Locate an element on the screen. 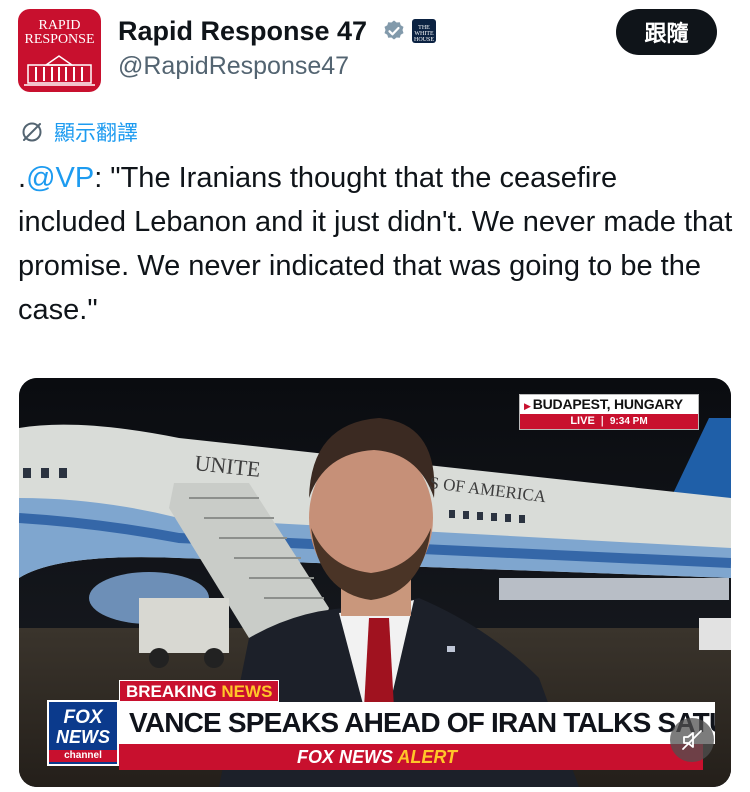  logo-channel: channel is located at coordinates (83, 756).